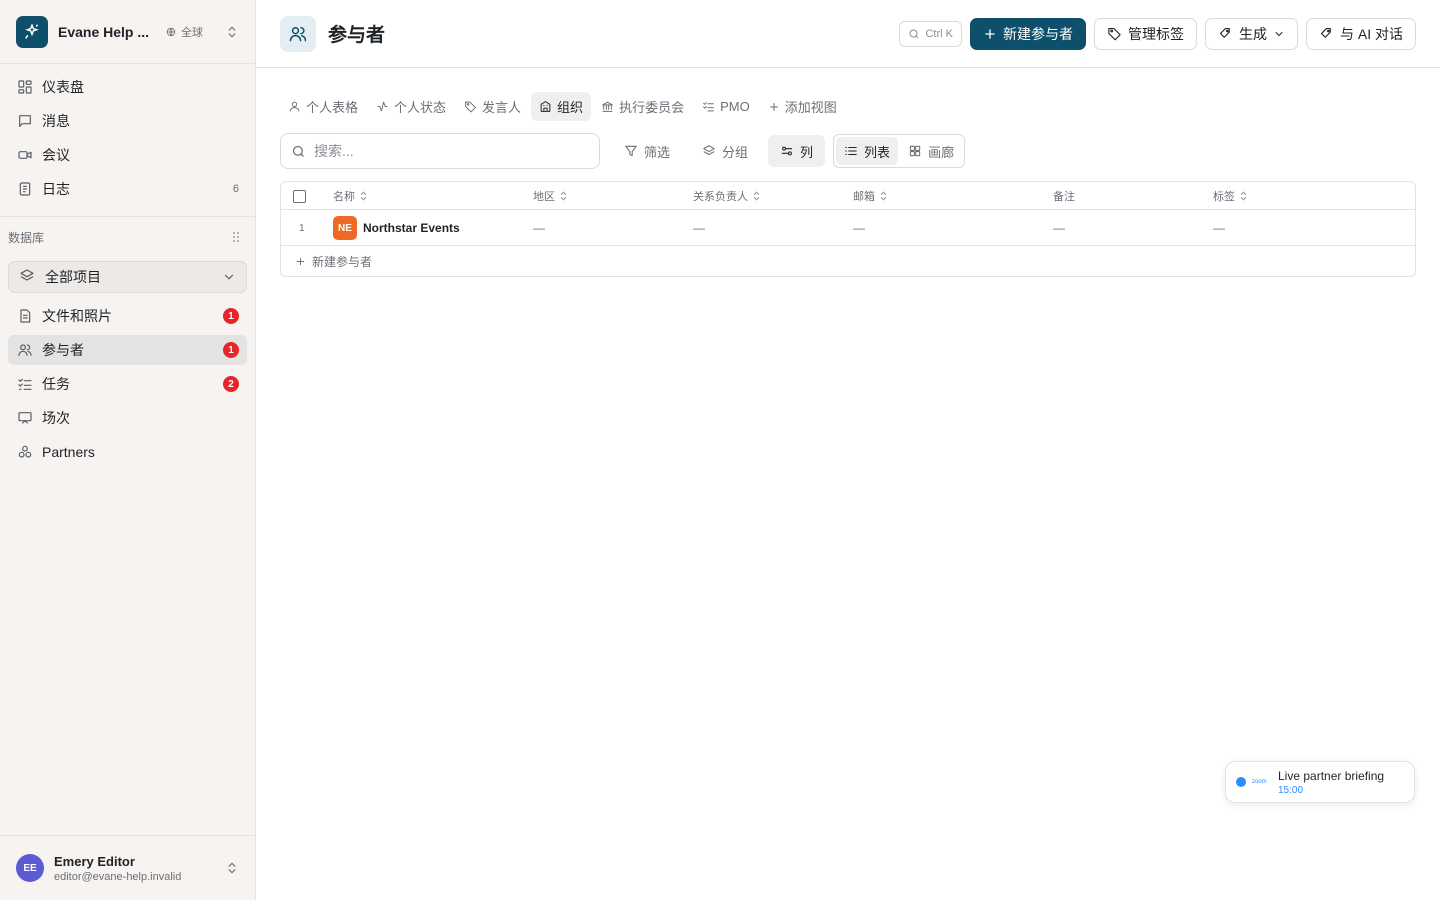 The height and width of the screenshot is (900, 1440). What do you see at coordinates (810, 107) in the screenshot?
I see `tab-label: 添加视图` at bounding box center [810, 107].